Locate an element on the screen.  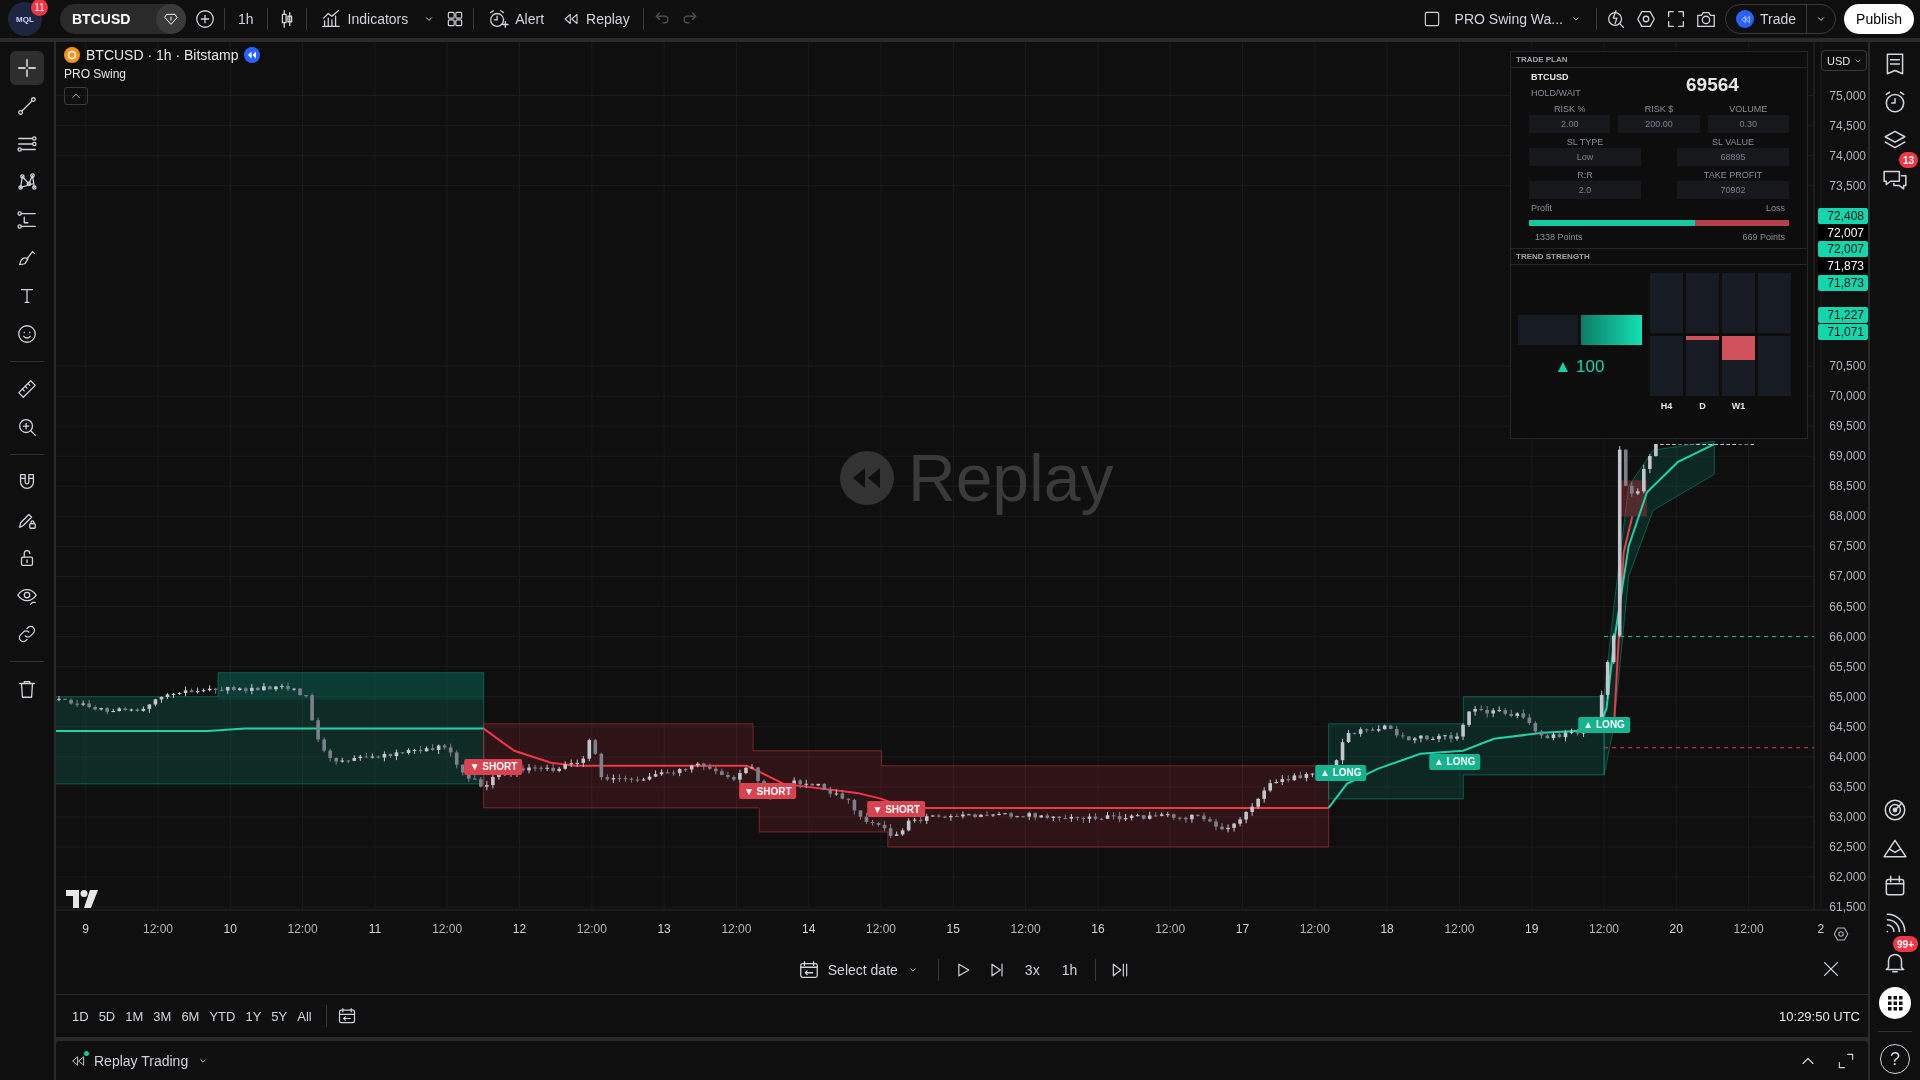
field-label: VOLUME is located at coordinates (1748, 109).